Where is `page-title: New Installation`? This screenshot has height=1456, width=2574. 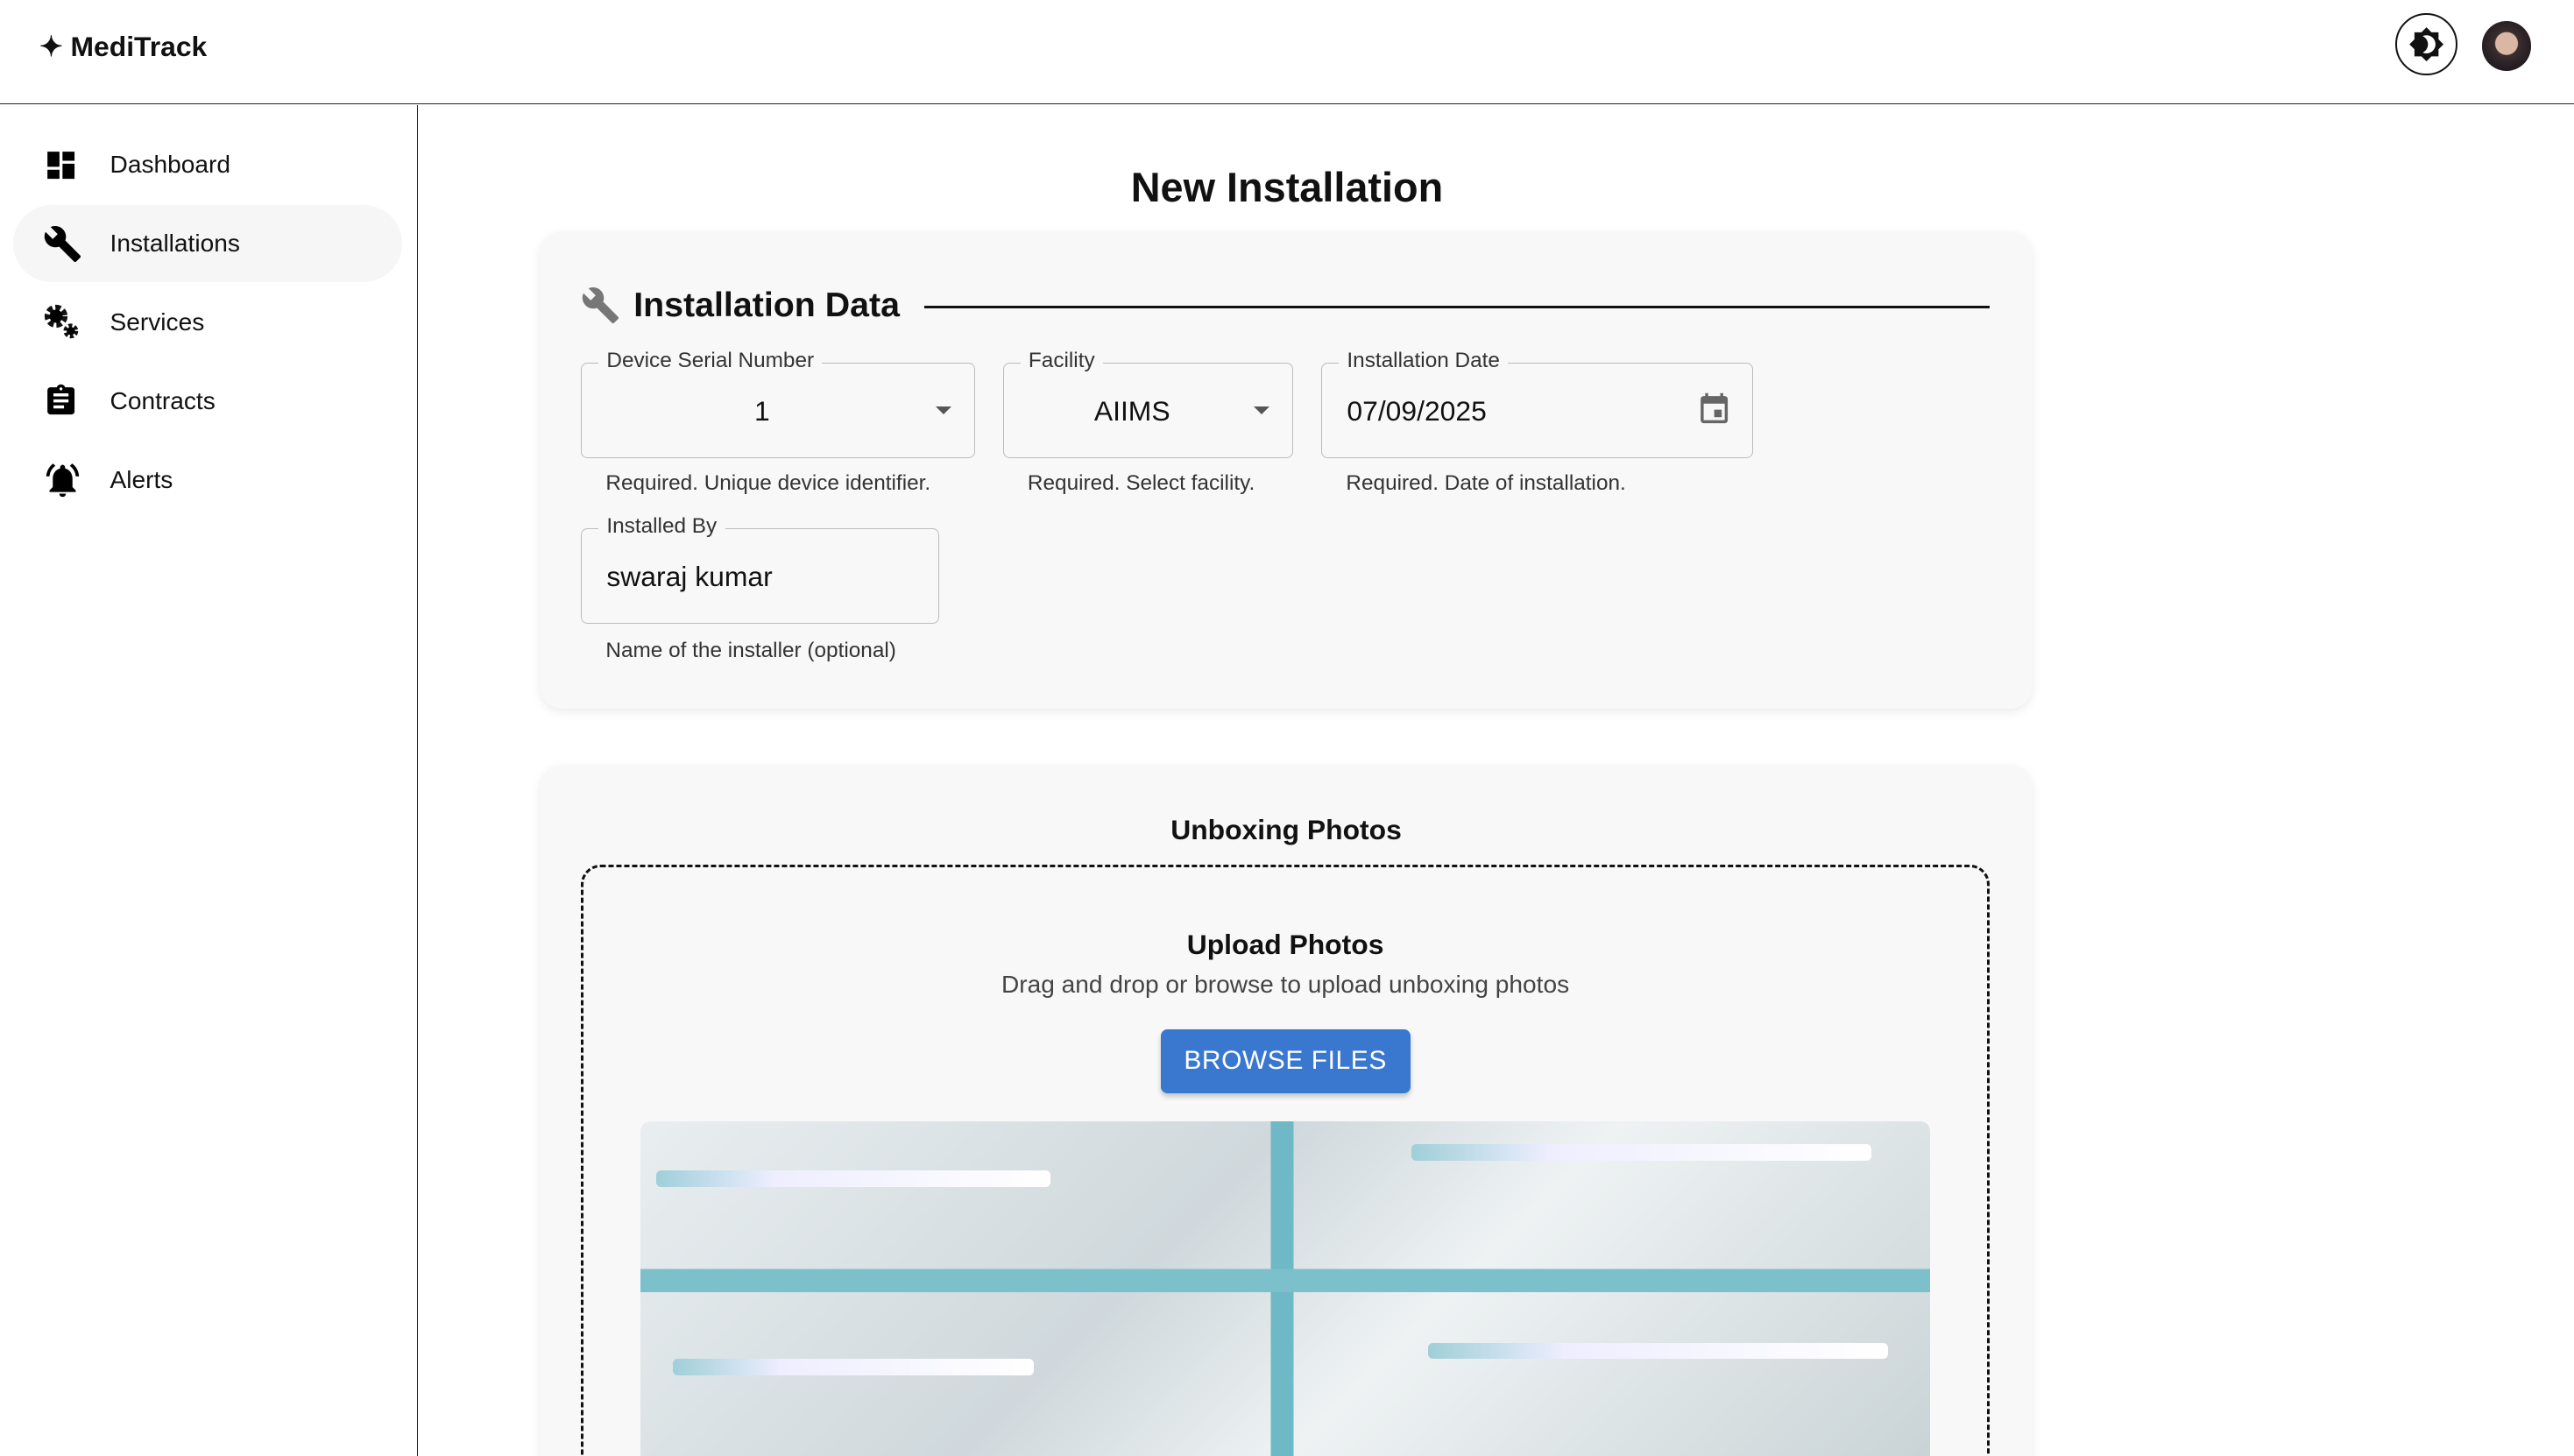
page-title: New Installation is located at coordinates (1287, 188).